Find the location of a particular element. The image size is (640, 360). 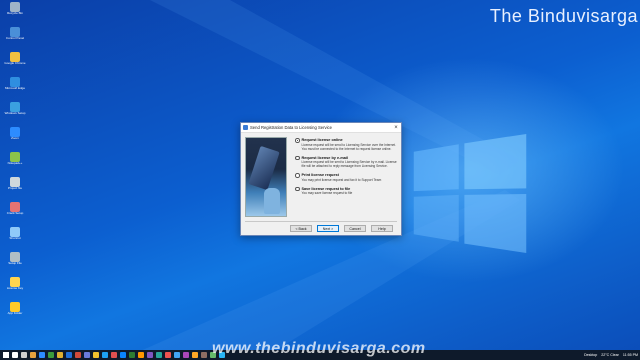

wizard-side-image is located at coordinates (266, 177).